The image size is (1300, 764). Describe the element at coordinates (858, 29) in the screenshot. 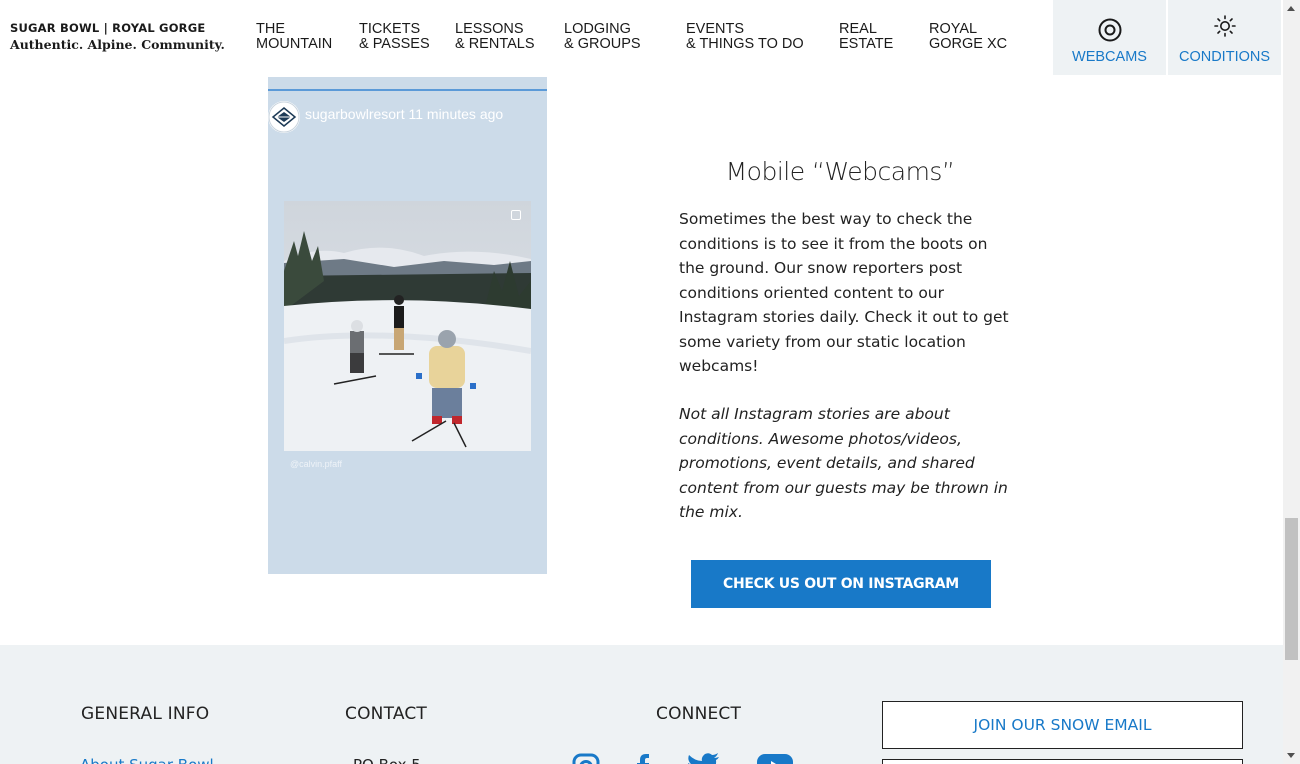

I see `nav-label-line1: REAL` at that location.